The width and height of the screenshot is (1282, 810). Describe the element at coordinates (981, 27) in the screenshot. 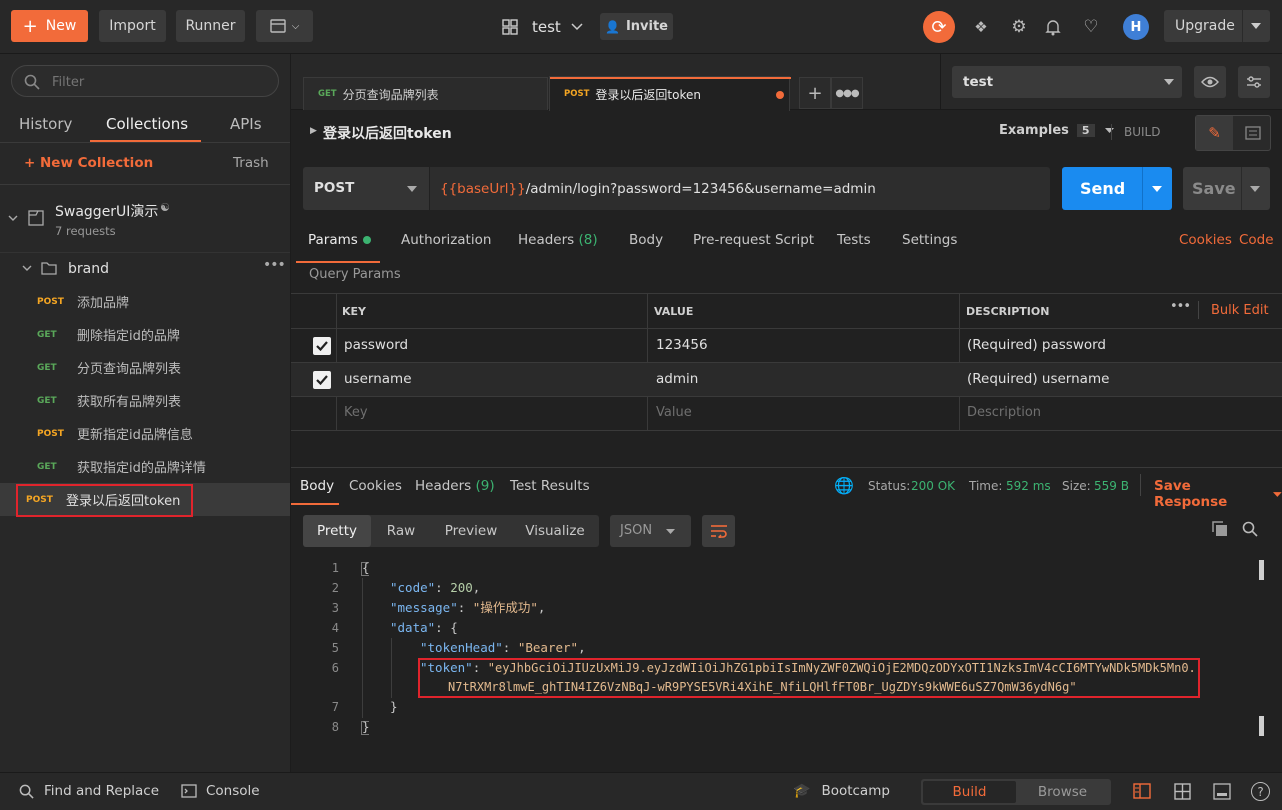

I see `satellite-icon: ❖` at that location.